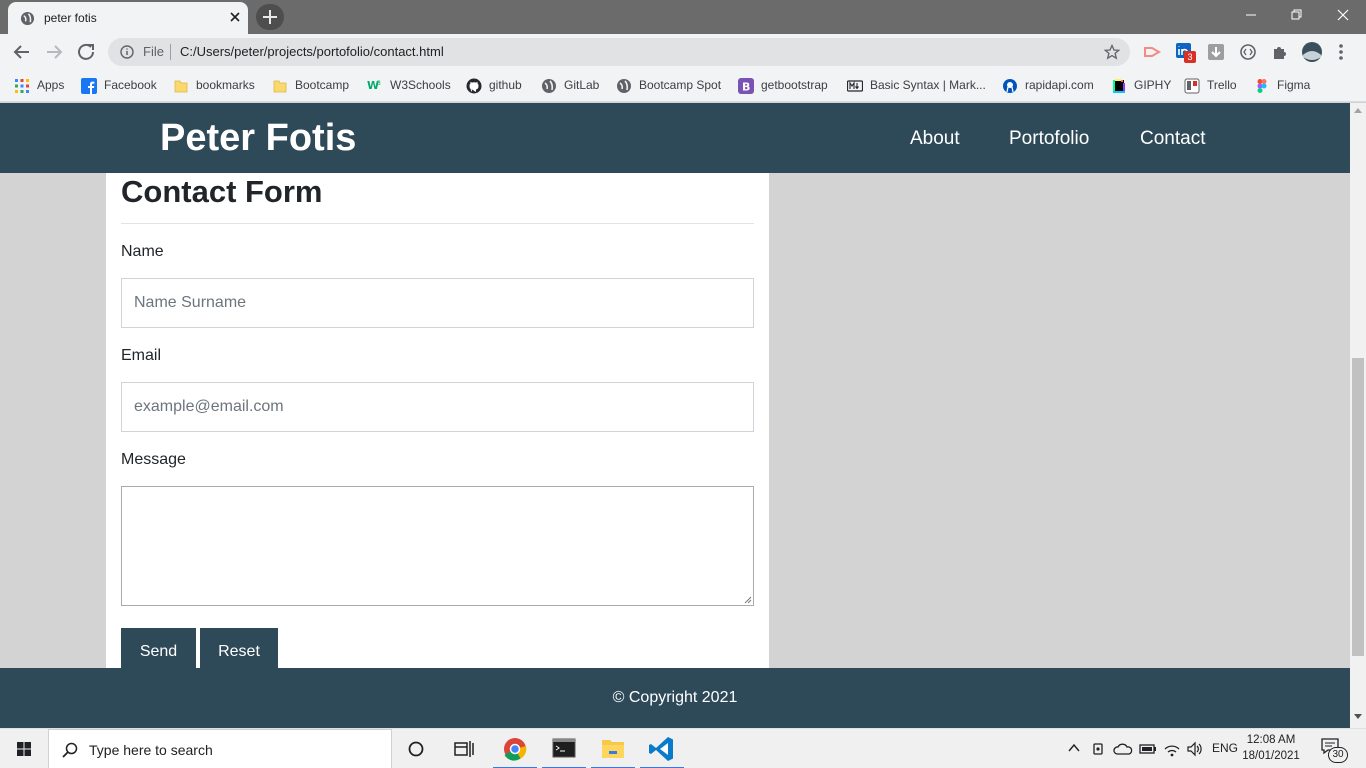  Describe the element at coordinates (374, 85) in the screenshot. I see `w3schools-icon: W3` at that location.